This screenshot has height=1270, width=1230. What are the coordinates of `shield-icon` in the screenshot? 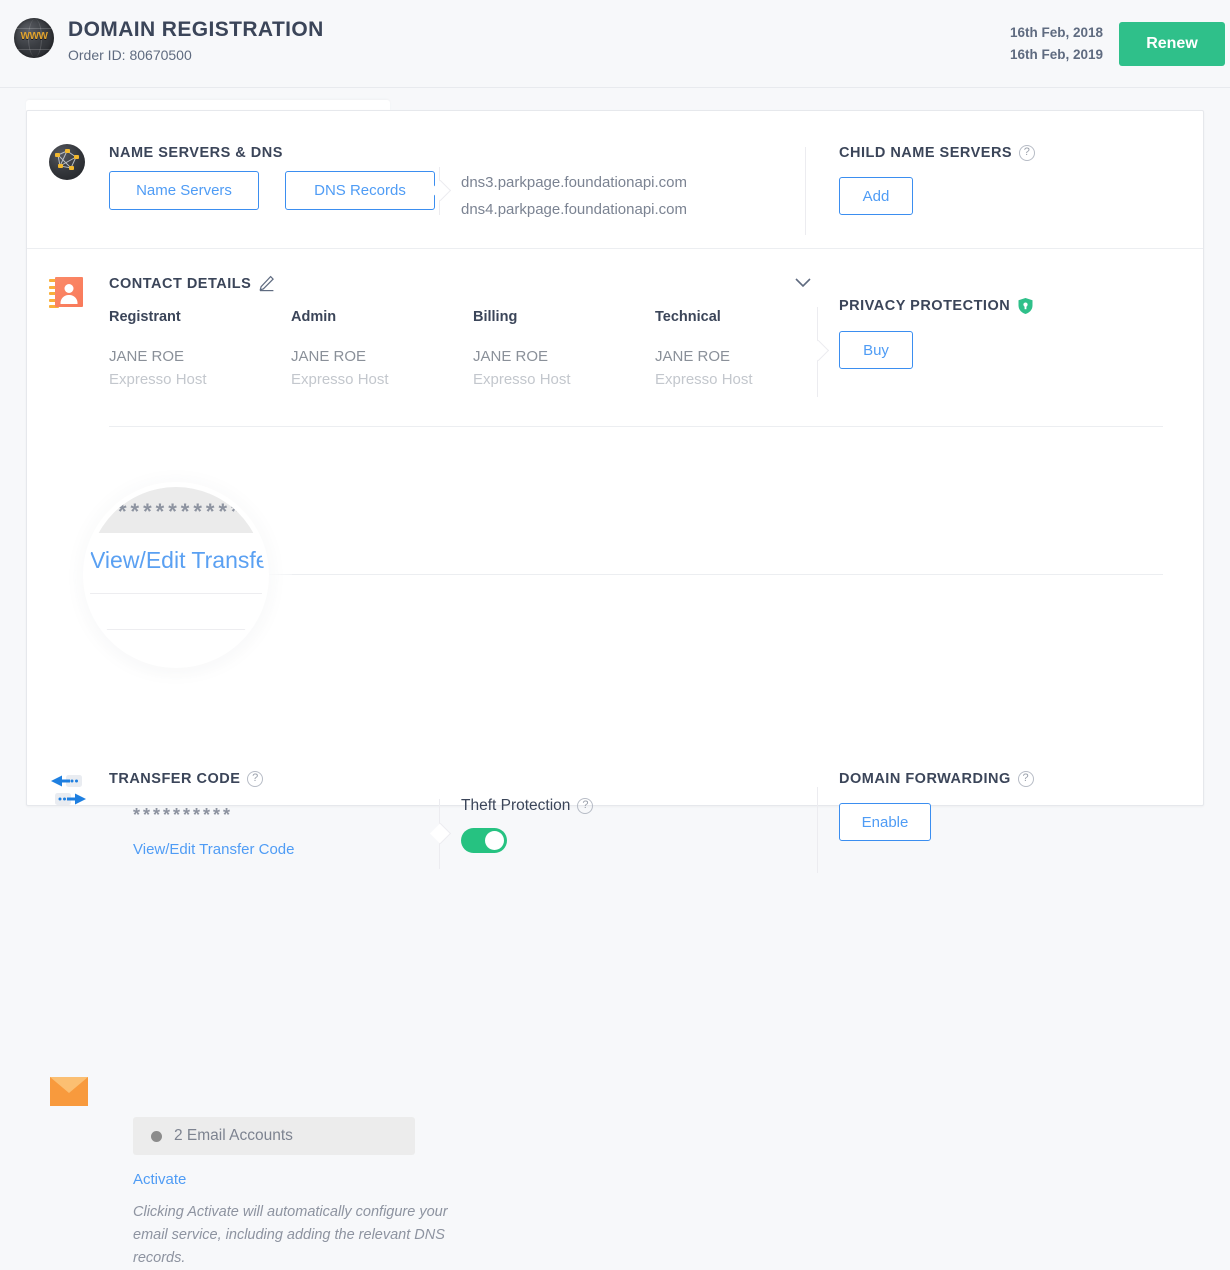 It's located at (1025, 306).